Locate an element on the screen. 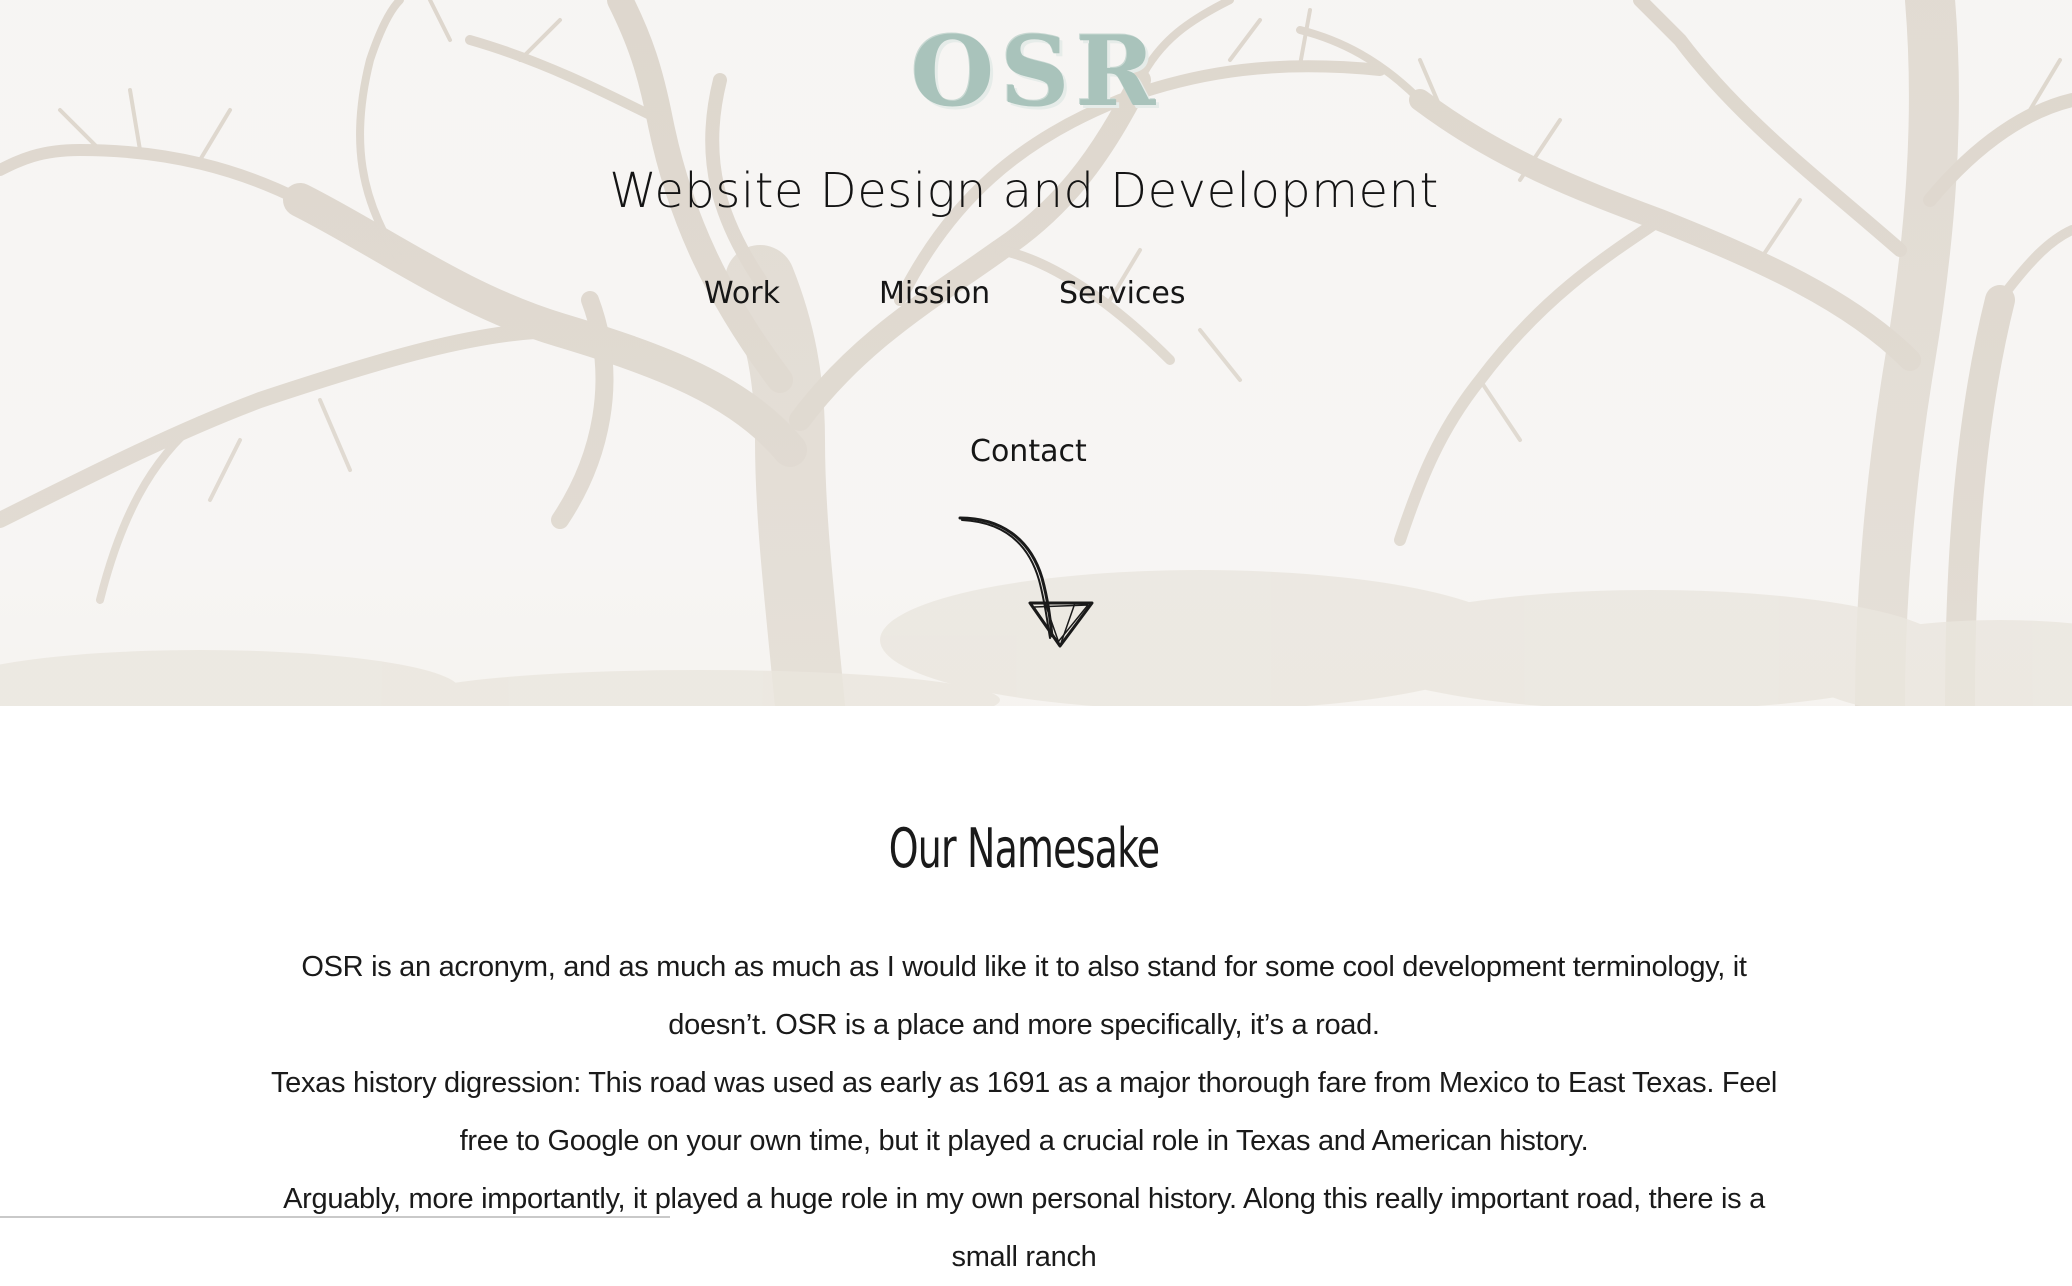 This screenshot has height=1286, width=2072. hand-drawn-down-arrow-icon is located at coordinates (1025, 583).